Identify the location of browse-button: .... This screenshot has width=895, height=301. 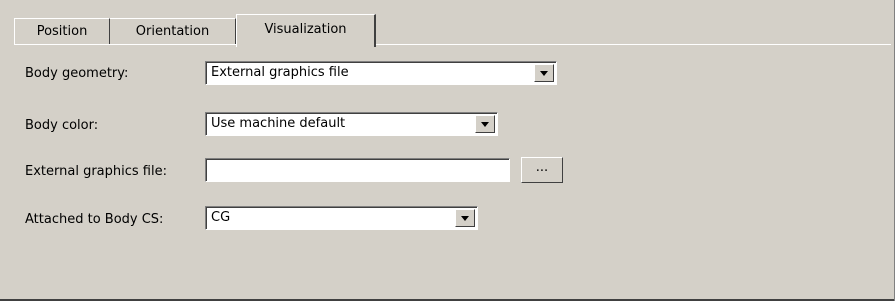
(542, 170).